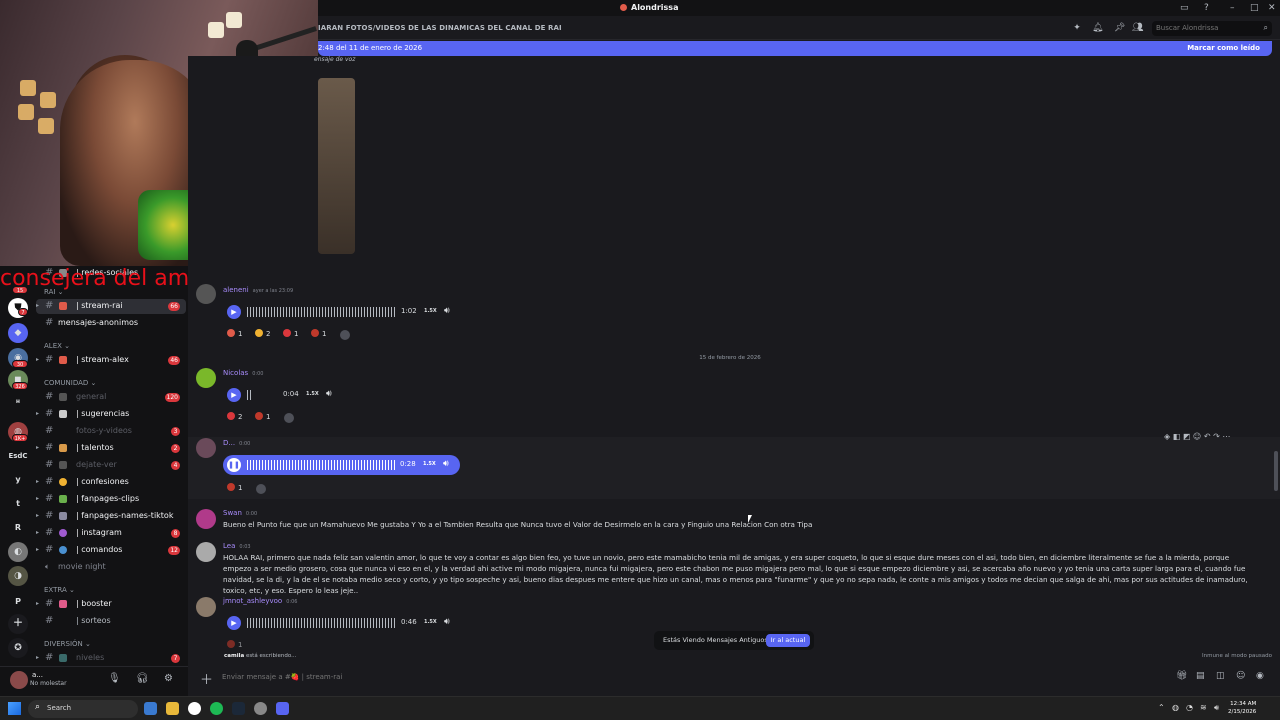 This screenshot has width=1280, height=720. What do you see at coordinates (18, 528) in the screenshot?
I see `server-label-r: R` at bounding box center [18, 528].